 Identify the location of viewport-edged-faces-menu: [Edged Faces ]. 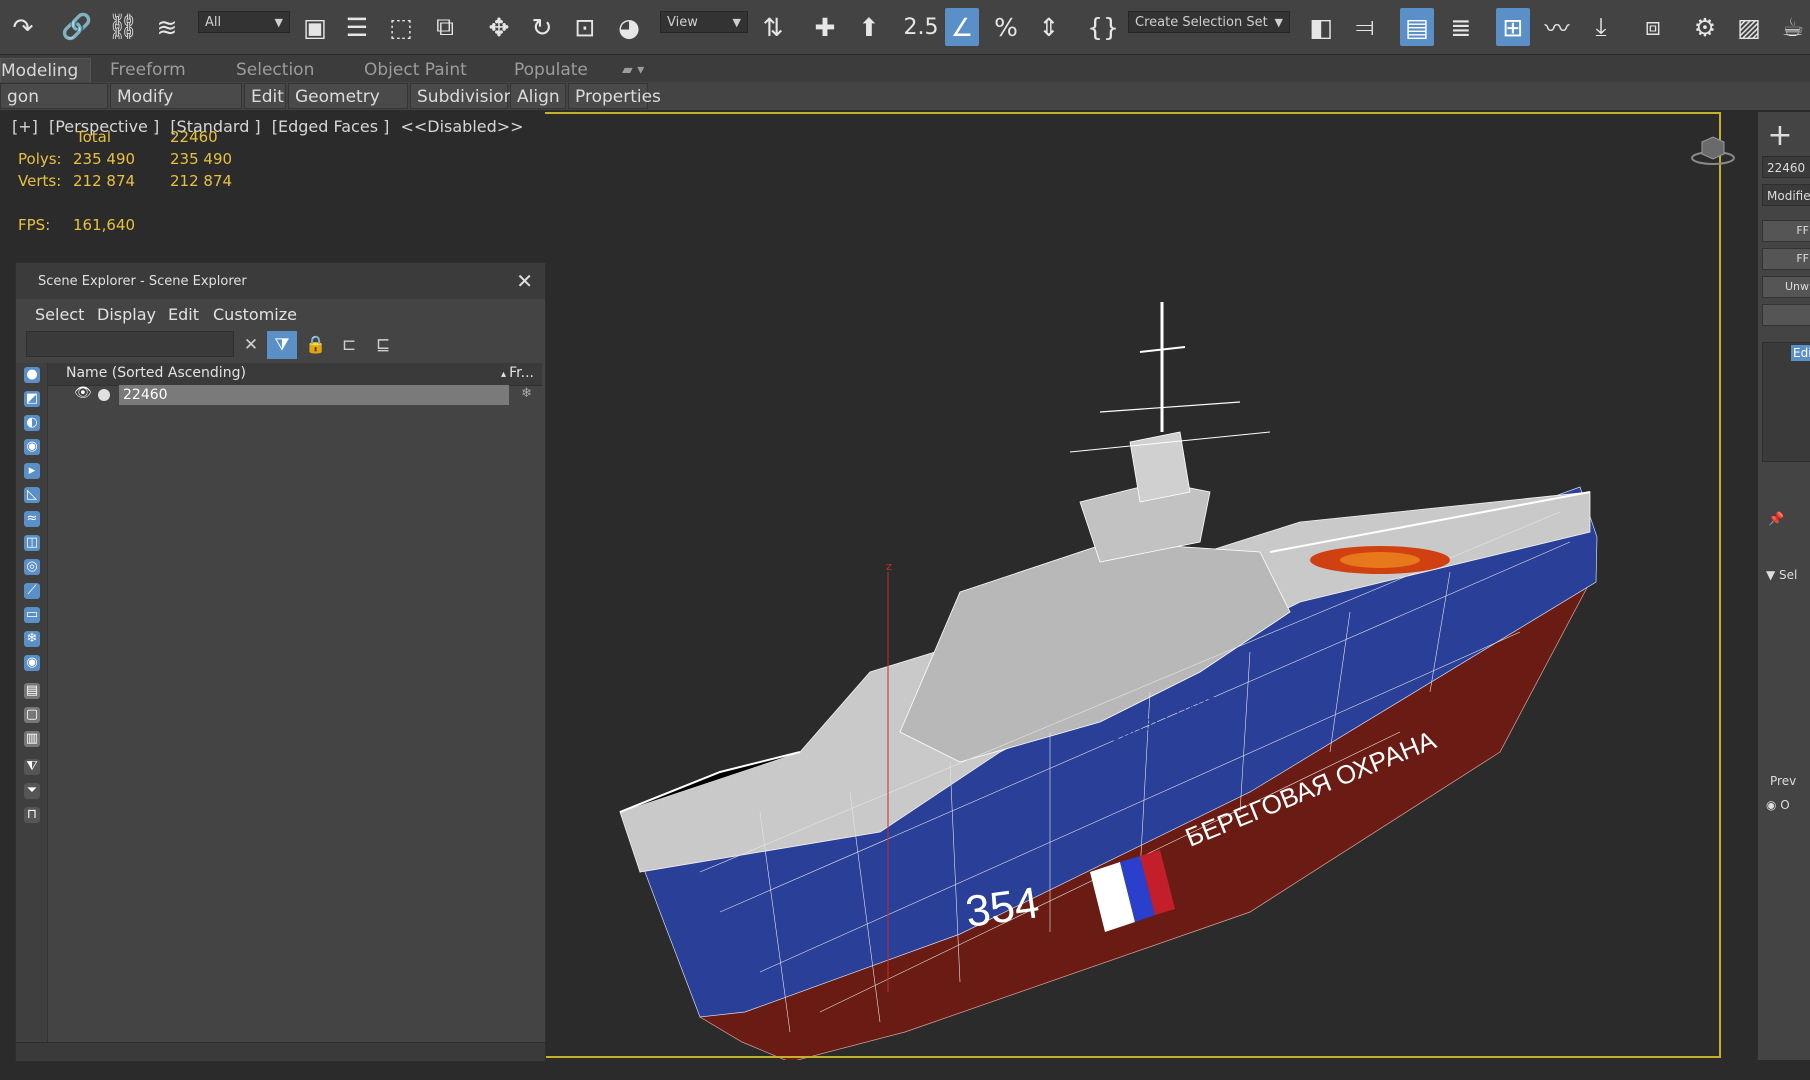
(331, 126).